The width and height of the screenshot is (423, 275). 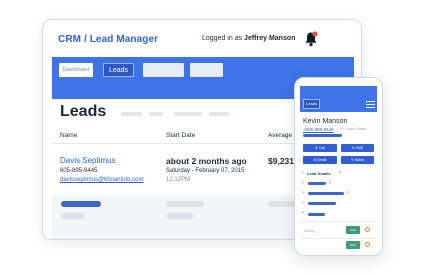 What do you see at coordinates (73, 216) in the screenshot?
I see `placeholder-sub-bar` at bounding box center [73, 216].